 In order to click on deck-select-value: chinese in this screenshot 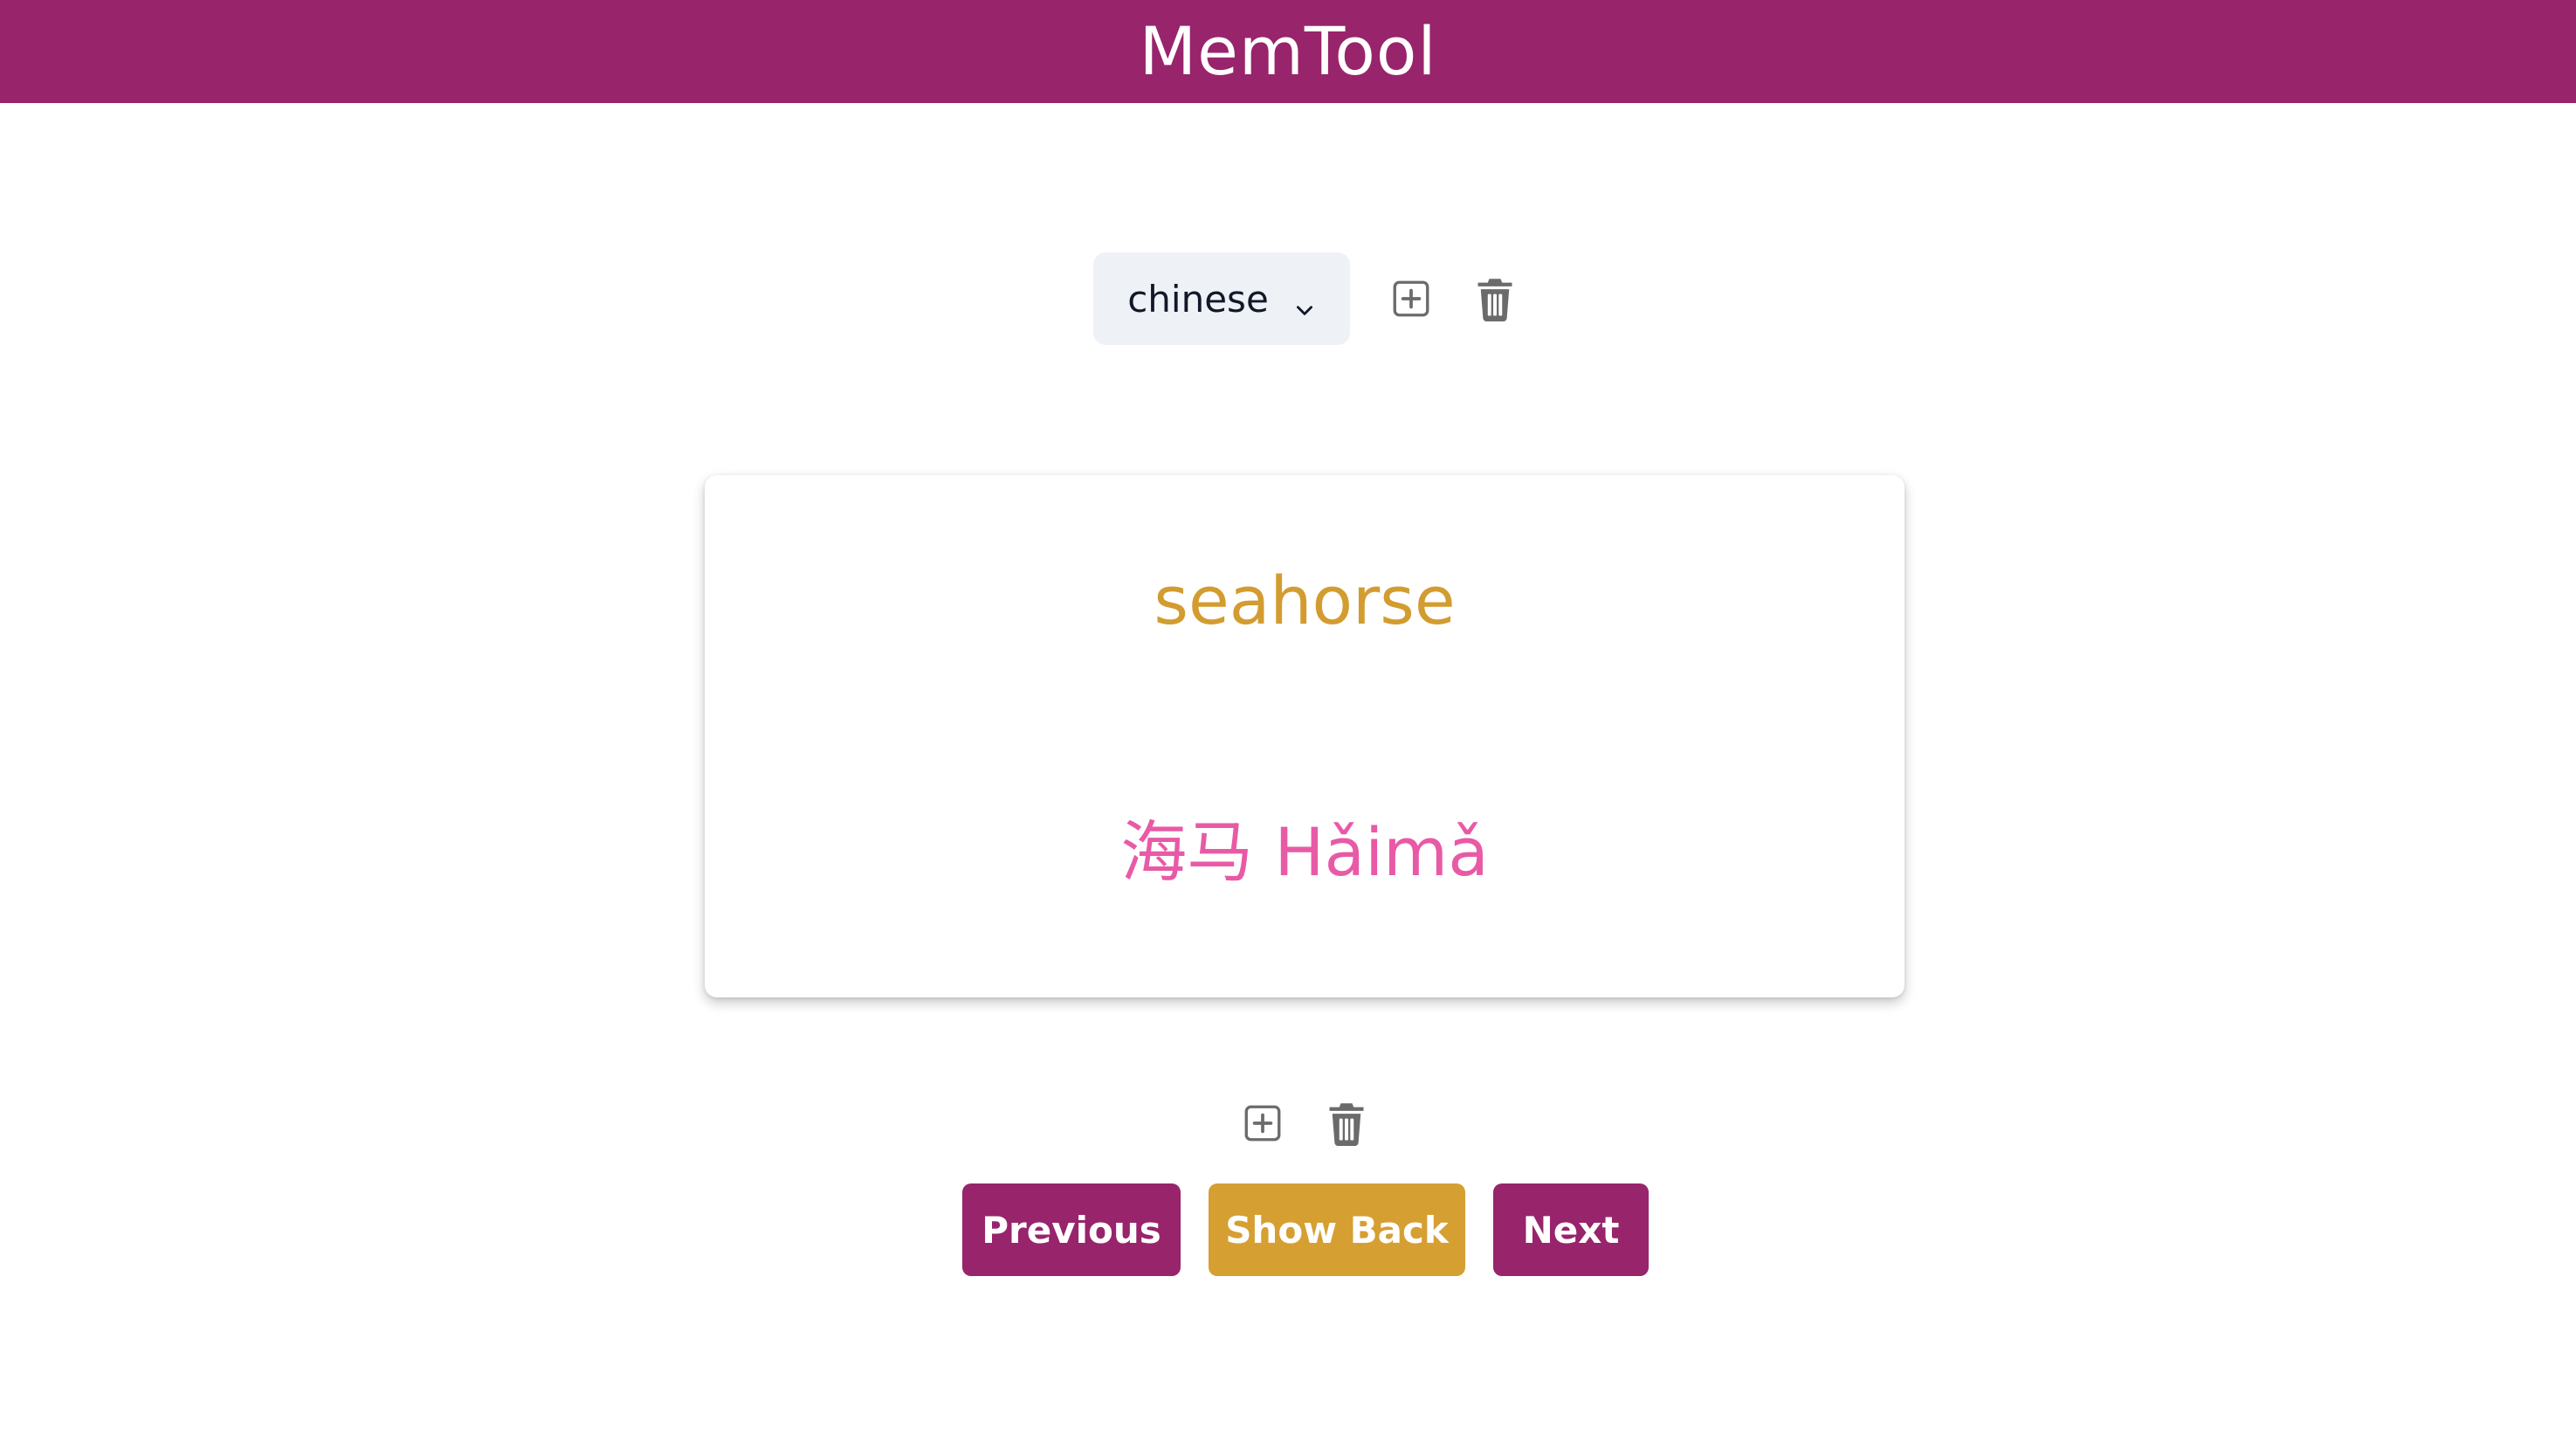, I will do `click(1198, 299)`.